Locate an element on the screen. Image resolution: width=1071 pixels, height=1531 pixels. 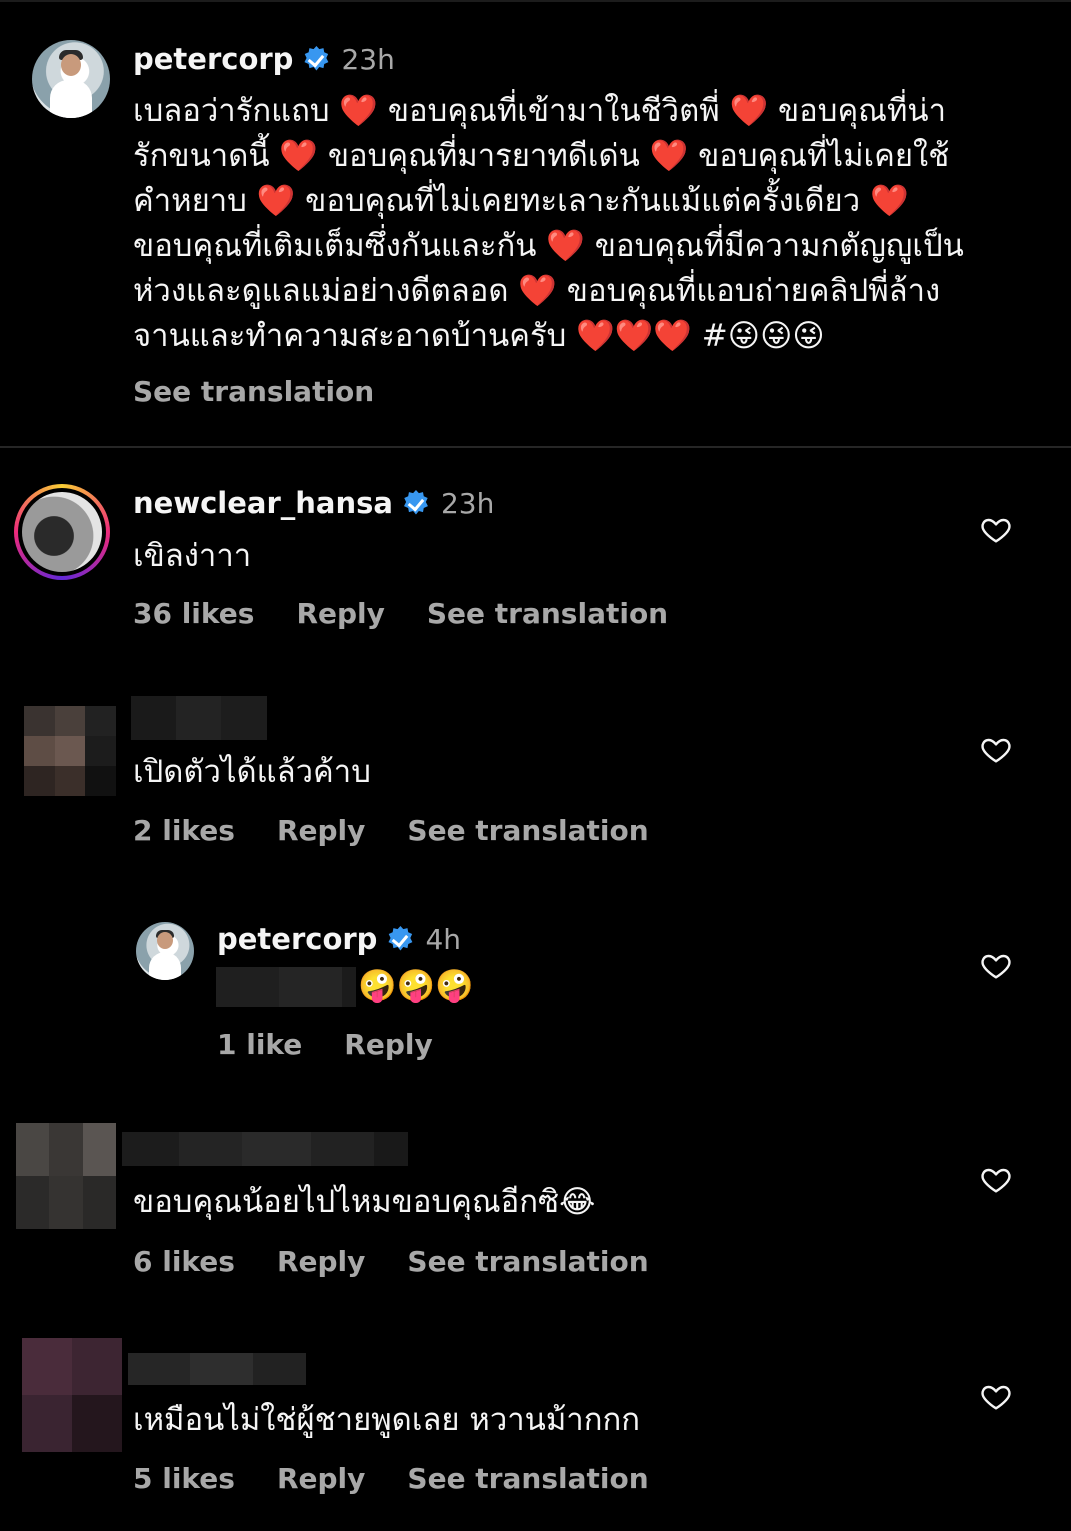
redacted-mention is located at coordinates (286, 987).